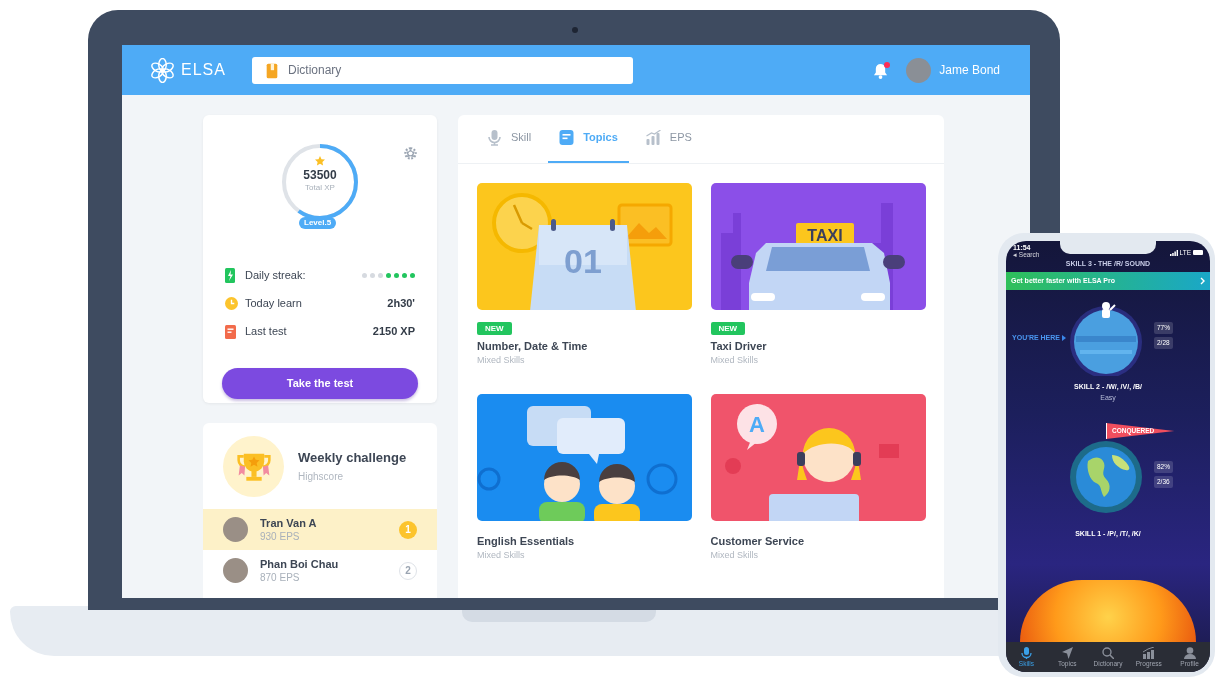 This screenshot has width=1215, height=677. What do you see at coordinates (280, 577) in the screenshot?
I see `player-score: 870 EPS` at bounding box center [280, 577].